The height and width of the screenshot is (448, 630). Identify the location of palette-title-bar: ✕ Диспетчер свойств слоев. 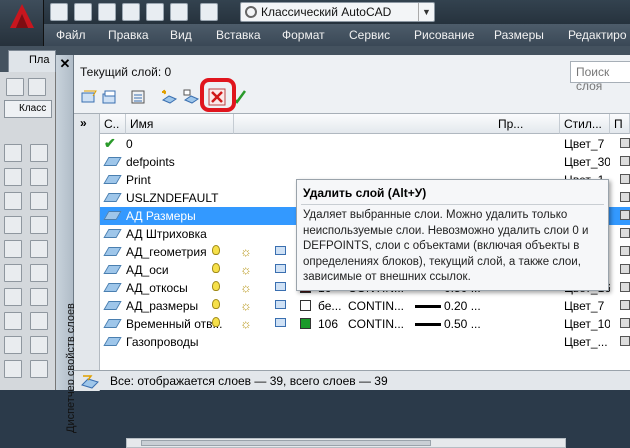
(66, 244).